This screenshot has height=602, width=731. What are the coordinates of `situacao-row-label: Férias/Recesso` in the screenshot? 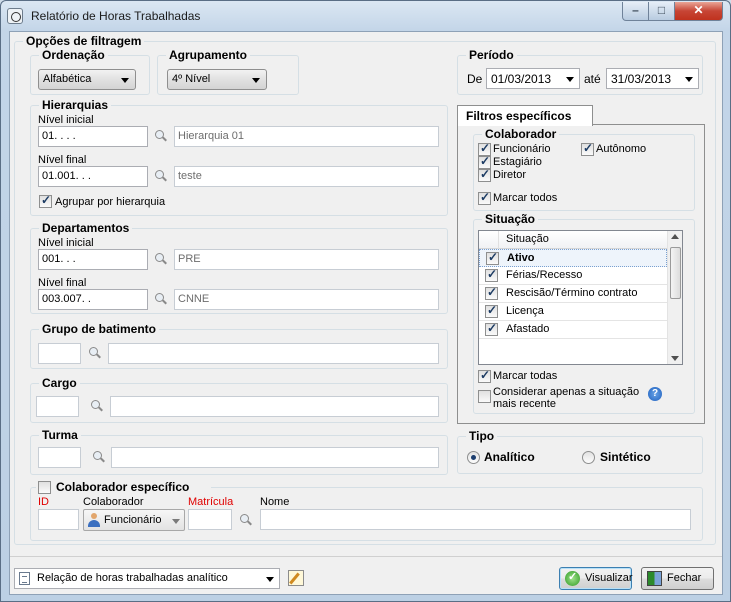 It's located at (544, 275).